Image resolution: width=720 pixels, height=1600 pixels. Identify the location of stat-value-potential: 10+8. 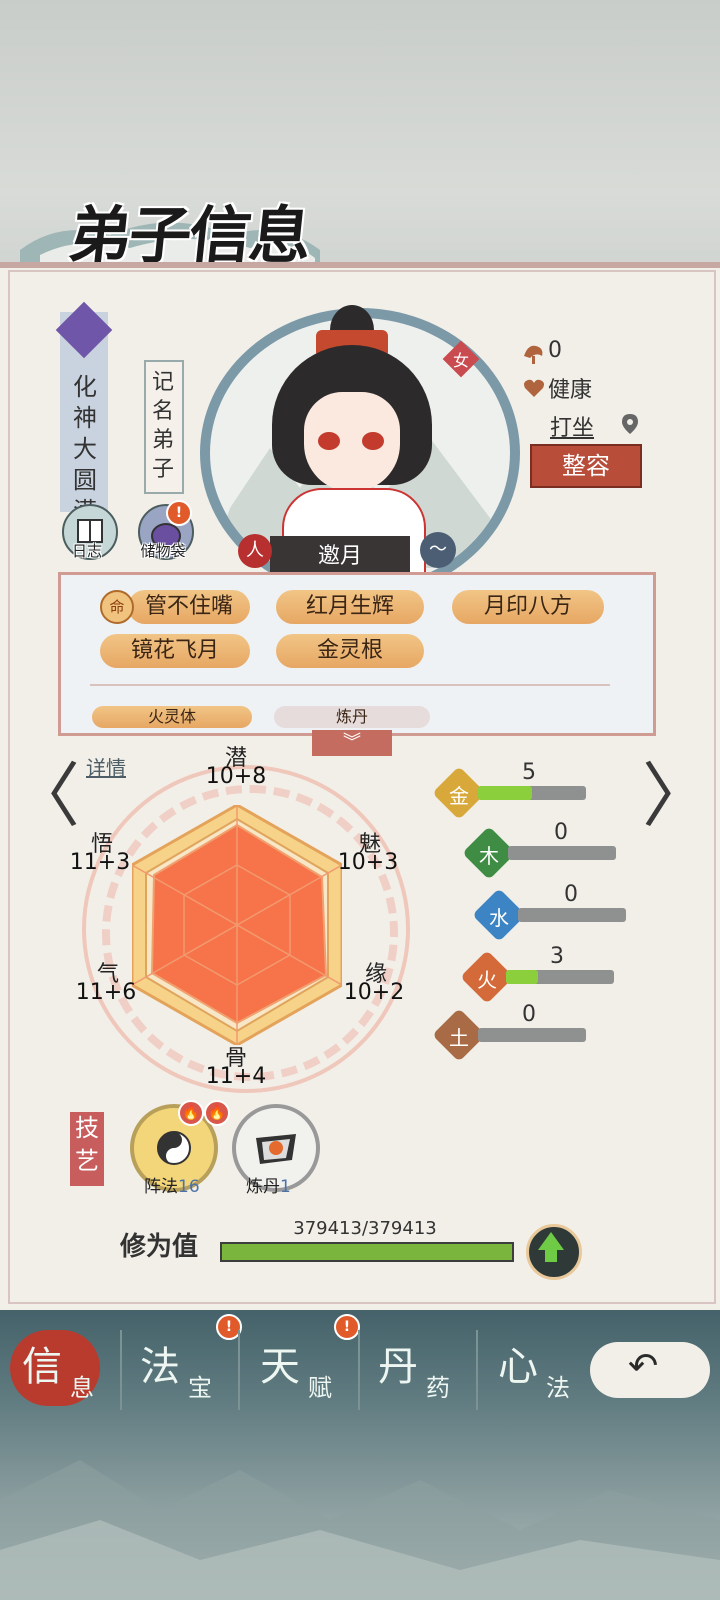
(236, 776).